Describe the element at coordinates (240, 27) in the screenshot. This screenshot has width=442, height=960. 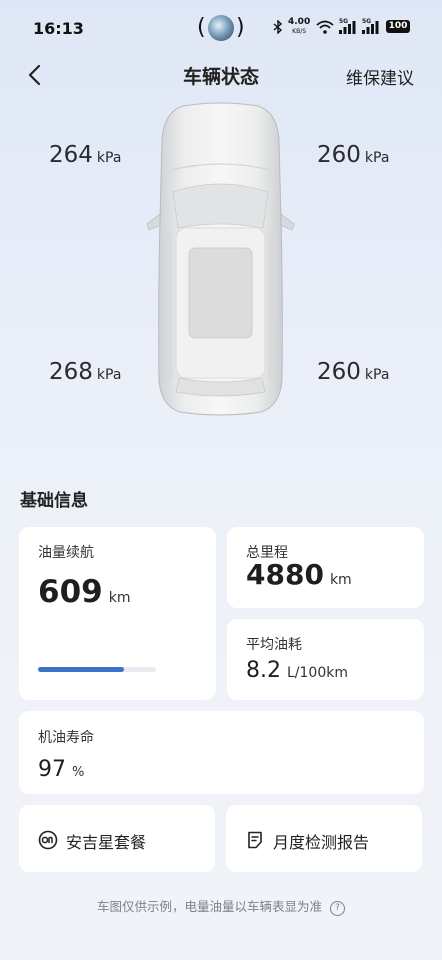
I see `island-right-bracket: )` at that location.